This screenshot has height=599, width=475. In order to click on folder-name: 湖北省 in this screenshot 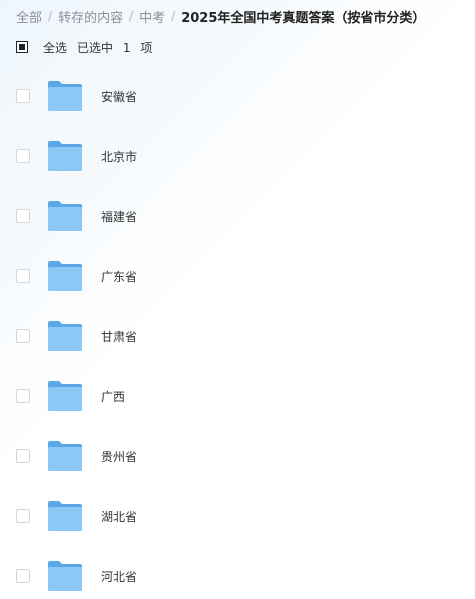, I will do `click(119, 516)`.